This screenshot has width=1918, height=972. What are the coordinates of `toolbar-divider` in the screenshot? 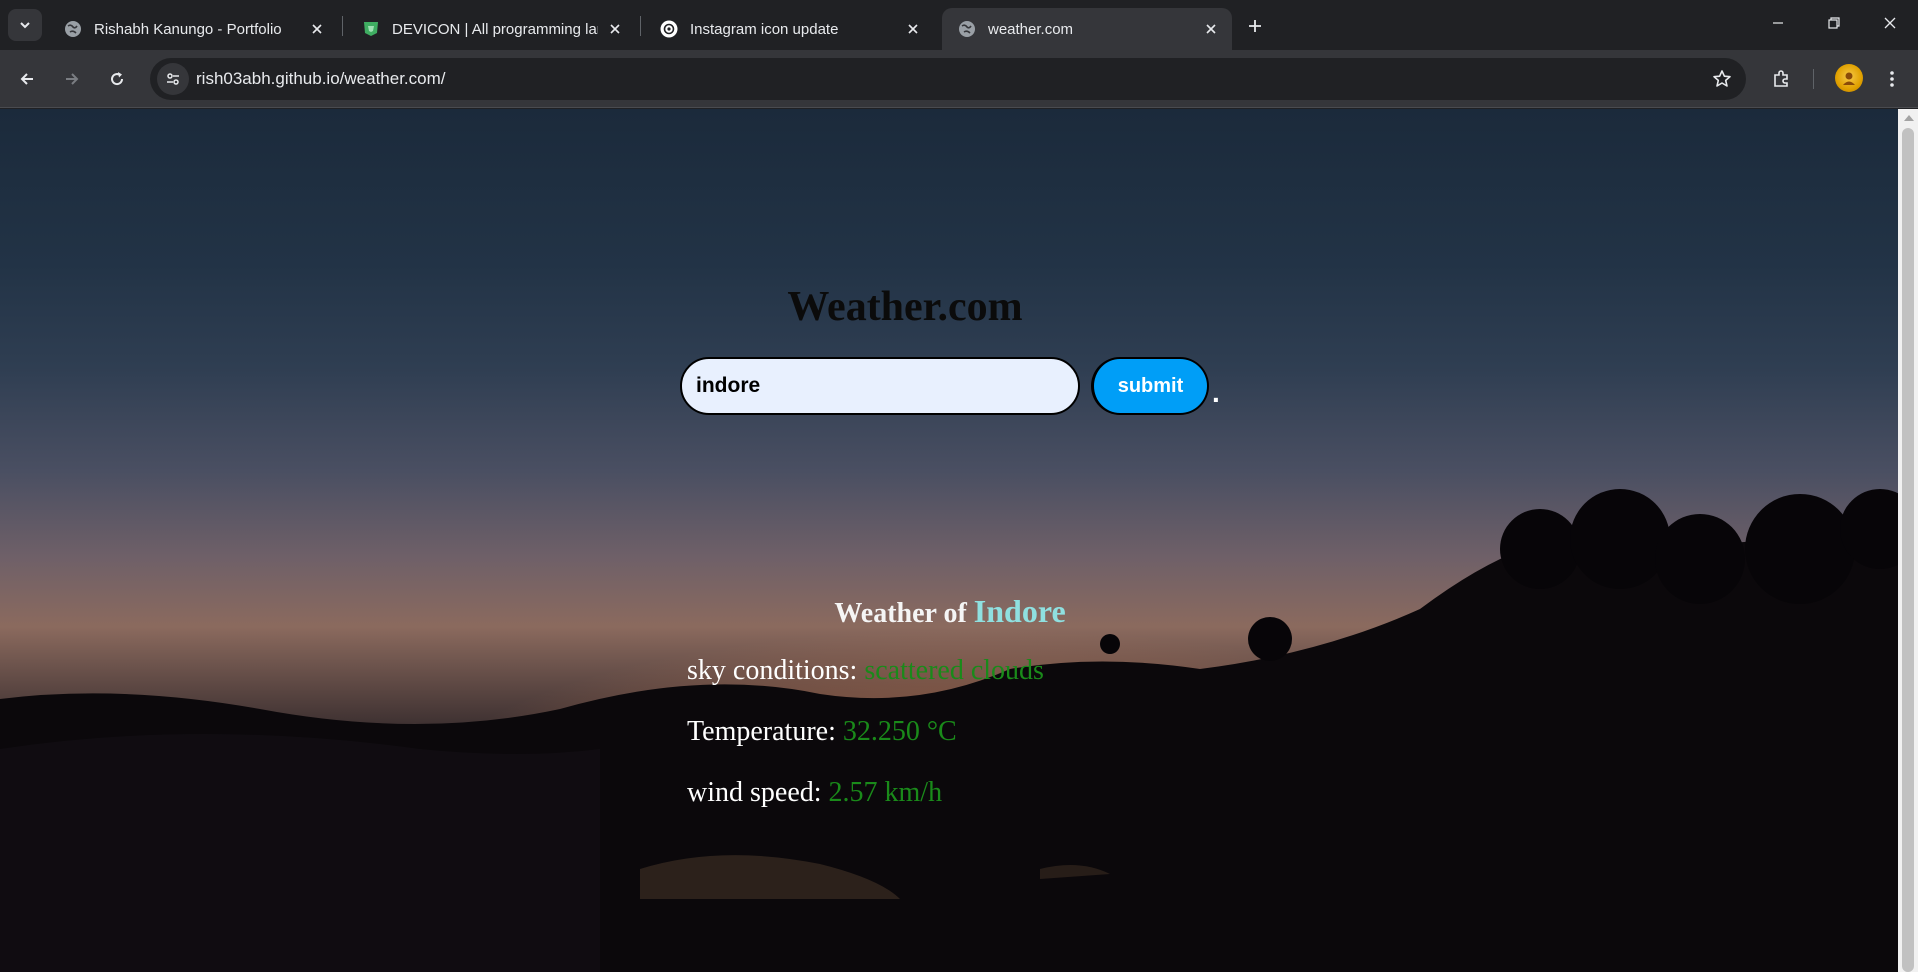 It's located at (1813, 79).